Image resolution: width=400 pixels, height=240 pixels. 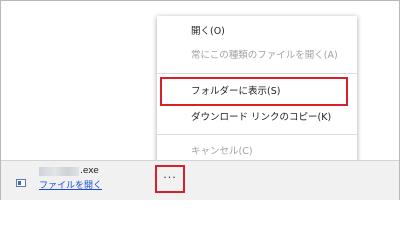 I want to click on menu-item-always-open: 常にこの種類のファイルを開く(A), so click(x=257, y=56).